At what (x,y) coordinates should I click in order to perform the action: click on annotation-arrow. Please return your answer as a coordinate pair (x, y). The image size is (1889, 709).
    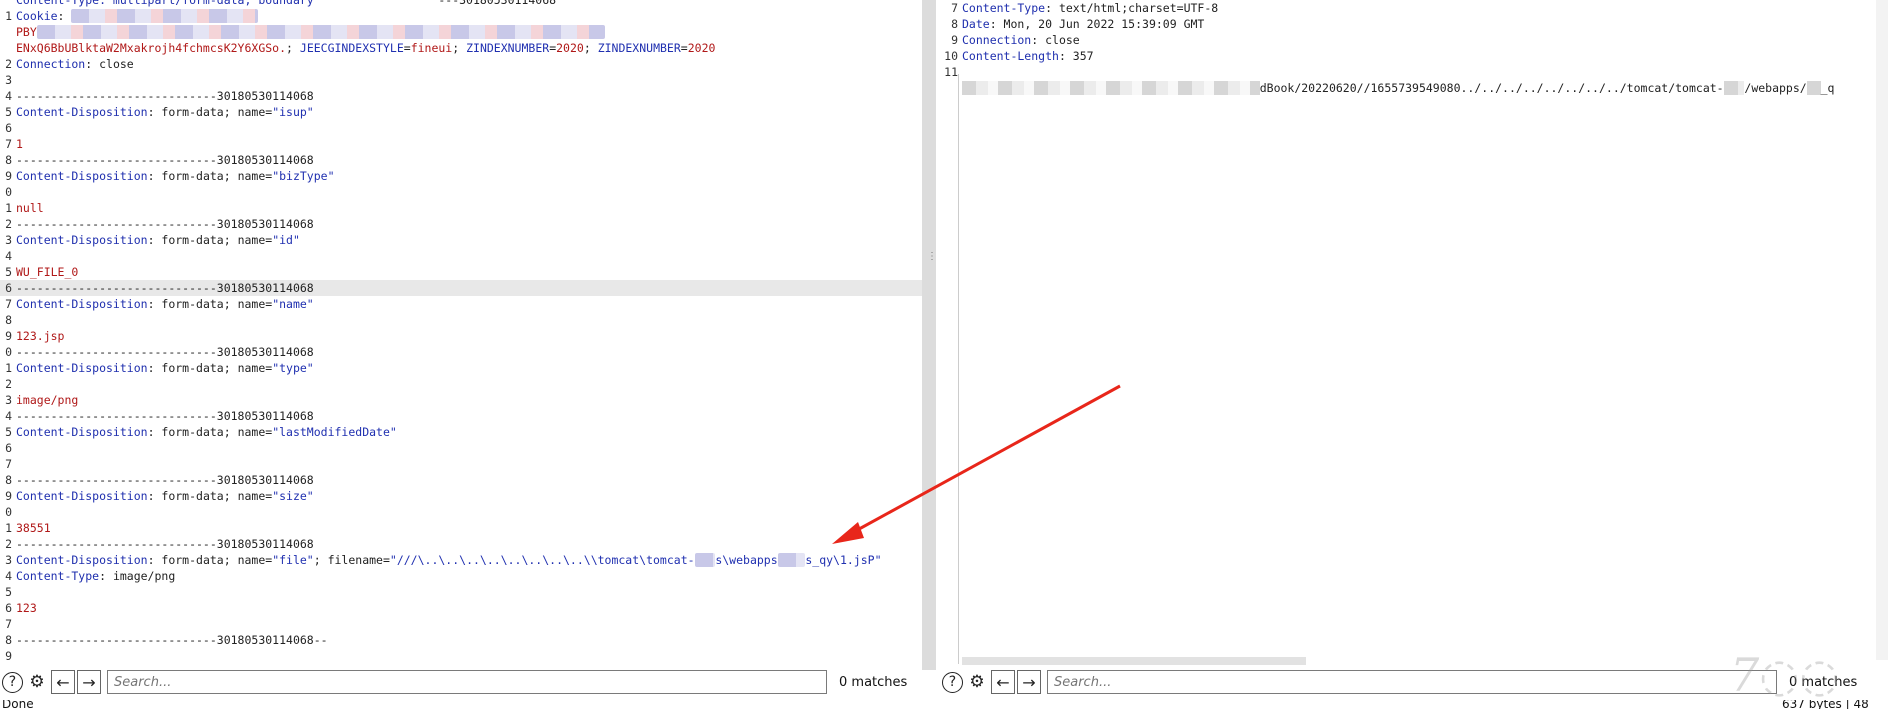
    Looking at the image, I should click on (976, 464).